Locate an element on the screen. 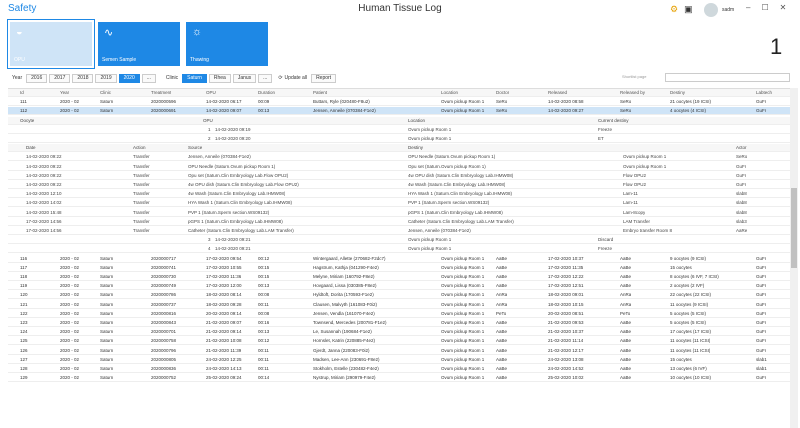 The height and width of the screenshot is (428, 800). cell: 21-02-2020 11:14 is located at coordinates (566, 341).